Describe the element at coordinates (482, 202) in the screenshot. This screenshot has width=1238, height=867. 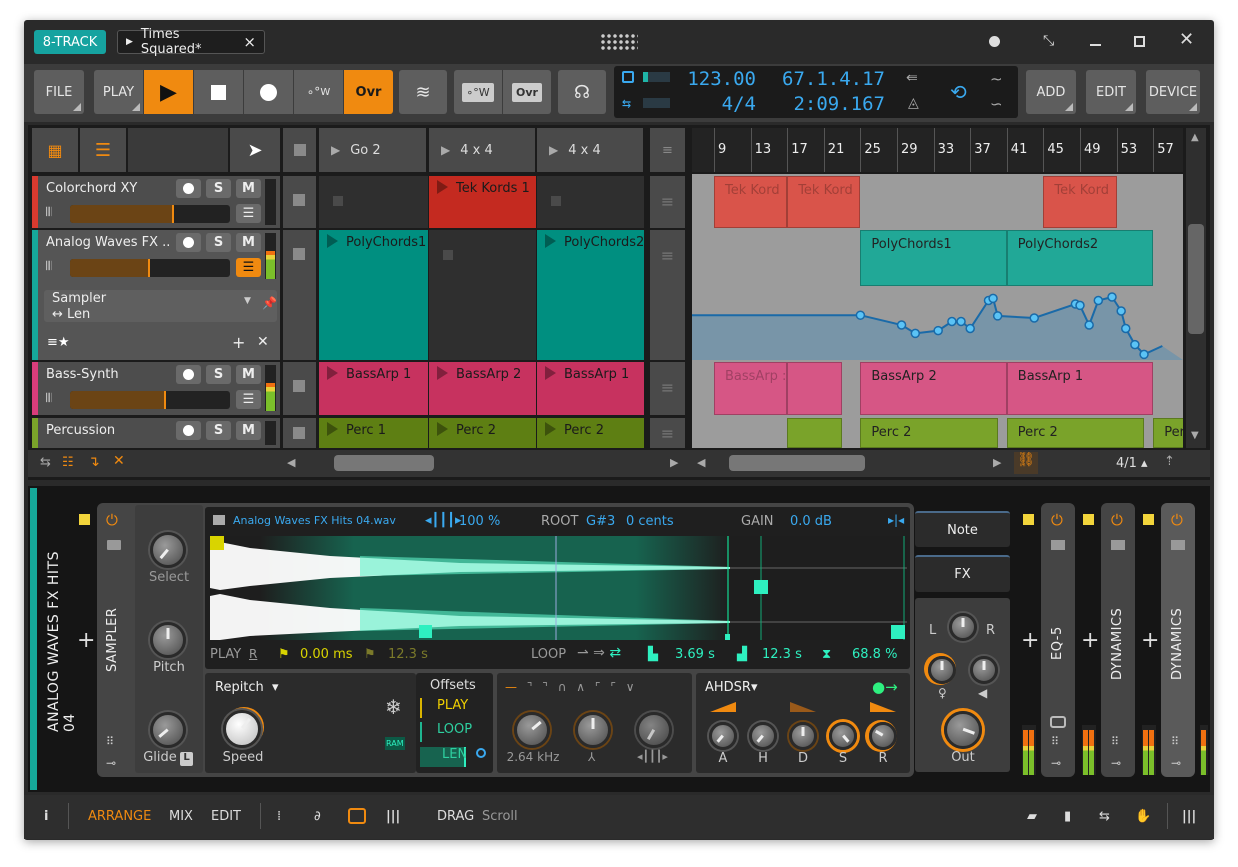
I see `launcher-clip: Tek Kords 1` at that location.